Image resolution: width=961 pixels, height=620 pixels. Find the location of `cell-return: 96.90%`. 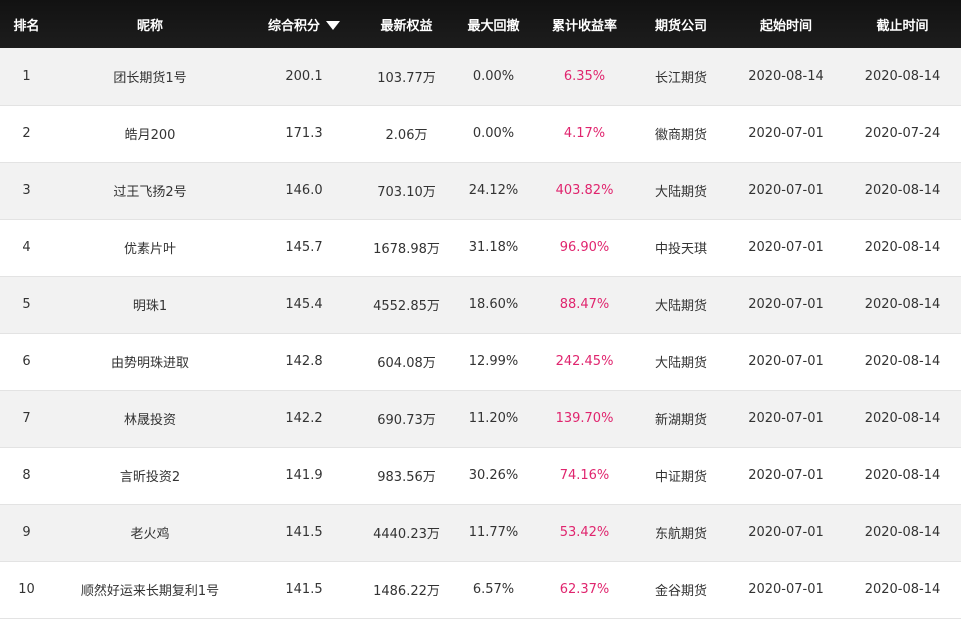

cell-return: 96.90% is located at coordinates (584, 247).